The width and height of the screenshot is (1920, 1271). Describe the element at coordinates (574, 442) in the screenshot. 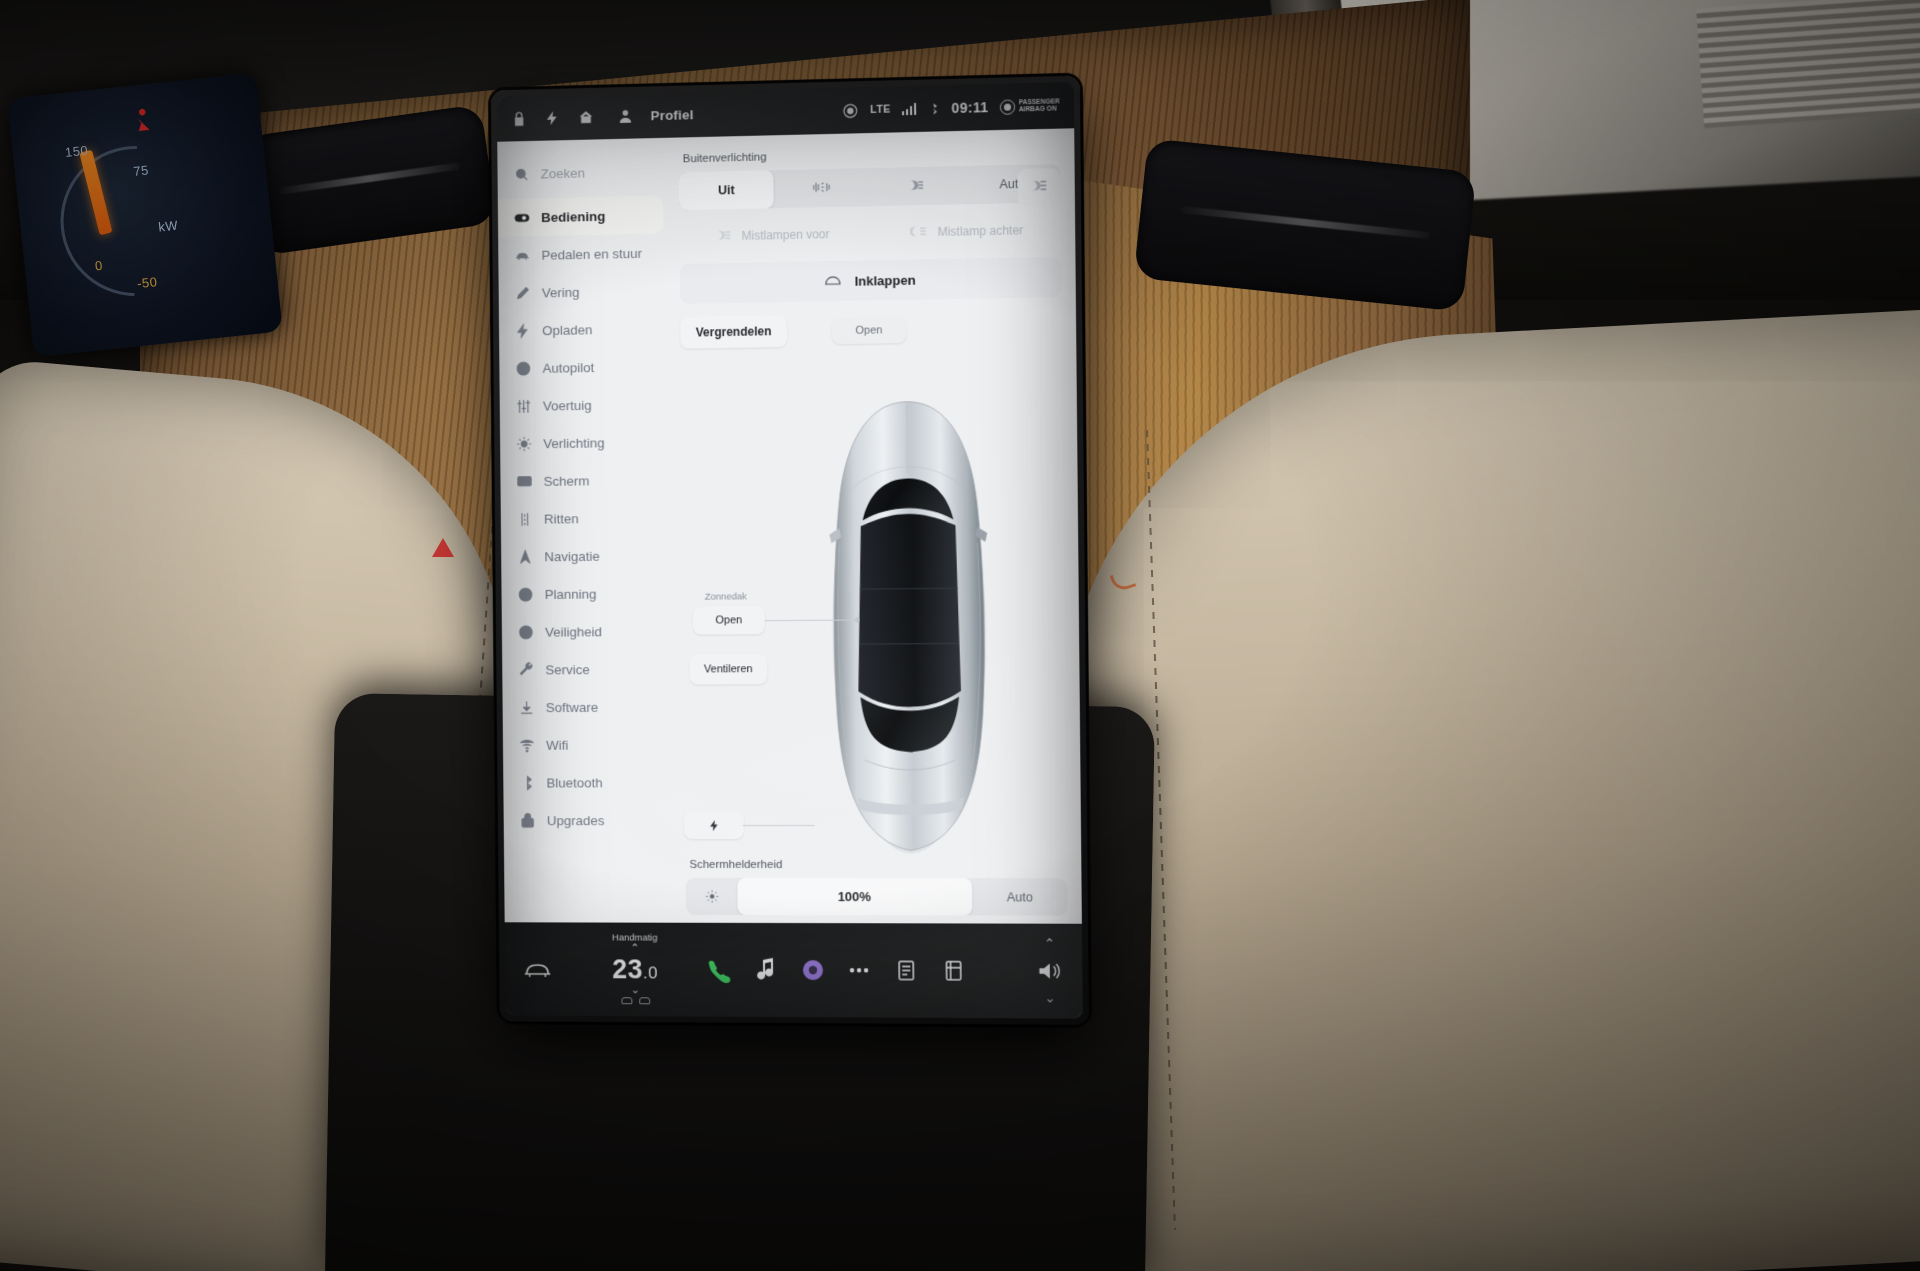

I see `sidebar-item-label: Verlichting` at that location.